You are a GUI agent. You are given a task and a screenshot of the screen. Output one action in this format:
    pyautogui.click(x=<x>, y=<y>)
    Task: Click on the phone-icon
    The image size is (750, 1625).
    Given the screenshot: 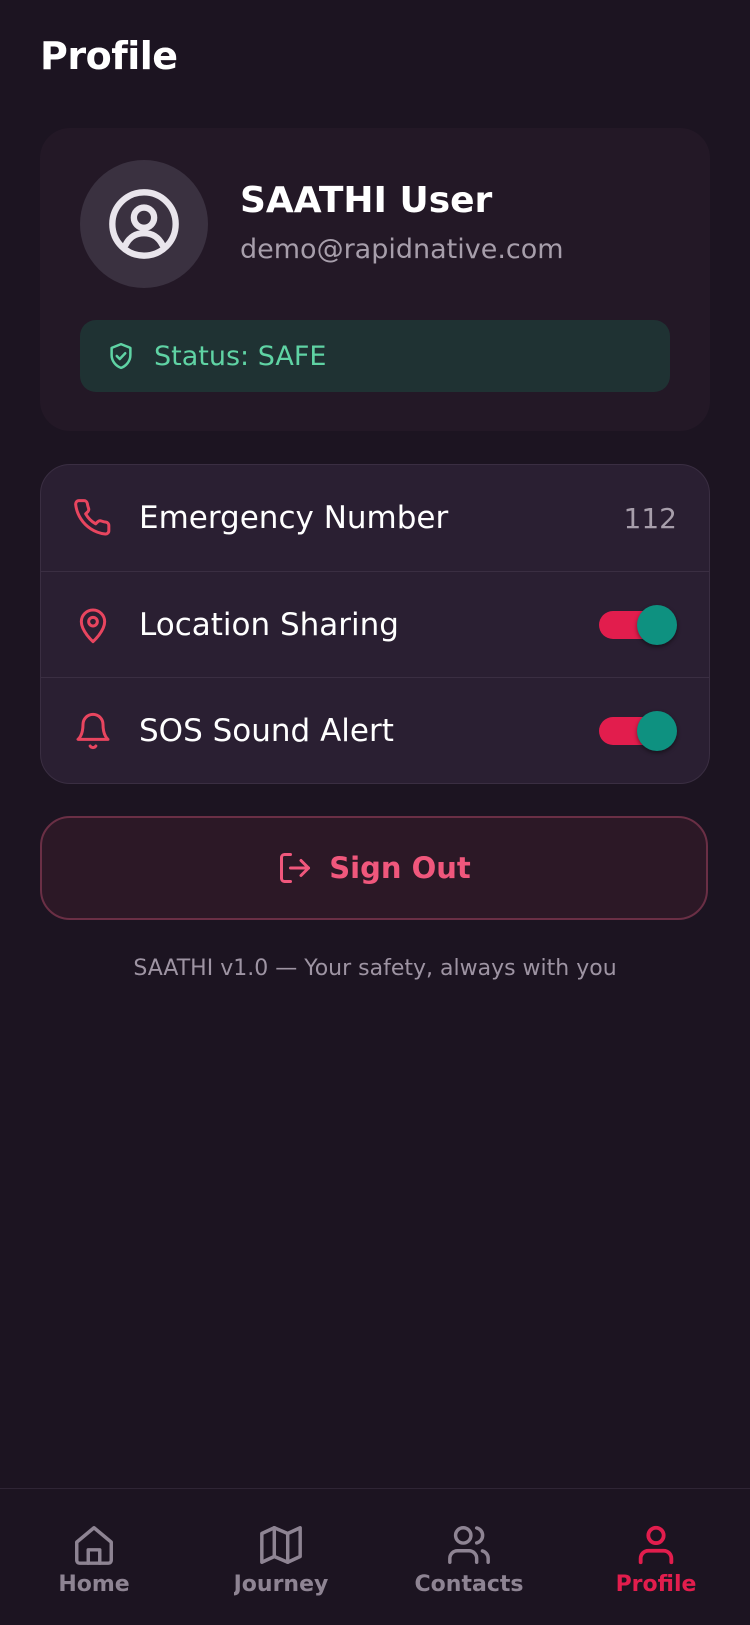 What is the action you would take?
    pyautogui.click(x=93, y=518)
    